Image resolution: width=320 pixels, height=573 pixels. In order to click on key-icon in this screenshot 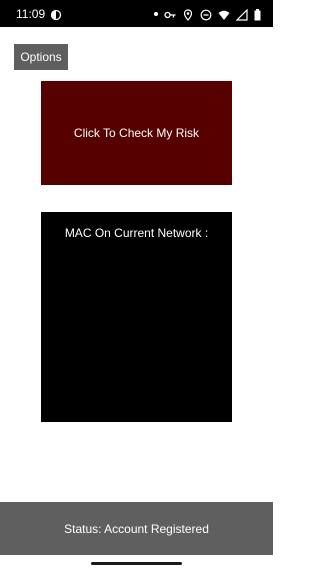, I will do `click(170, 14)`.